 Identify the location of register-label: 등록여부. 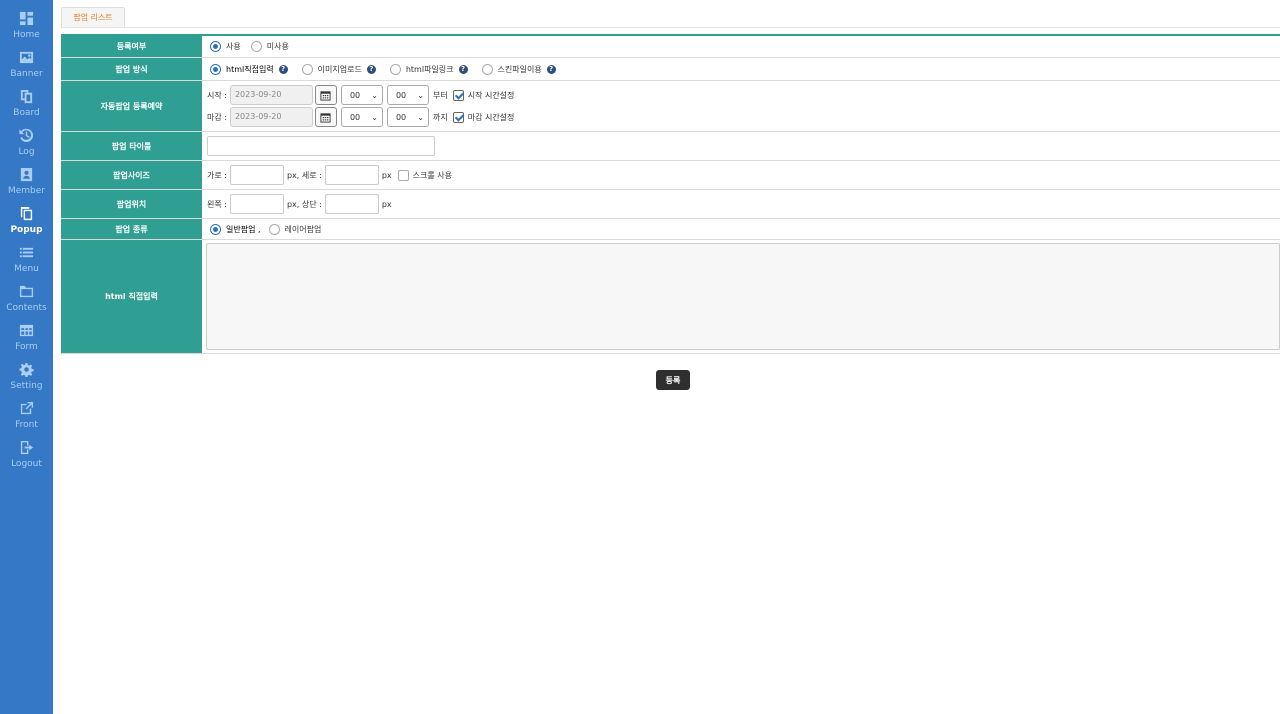
(131, 46).